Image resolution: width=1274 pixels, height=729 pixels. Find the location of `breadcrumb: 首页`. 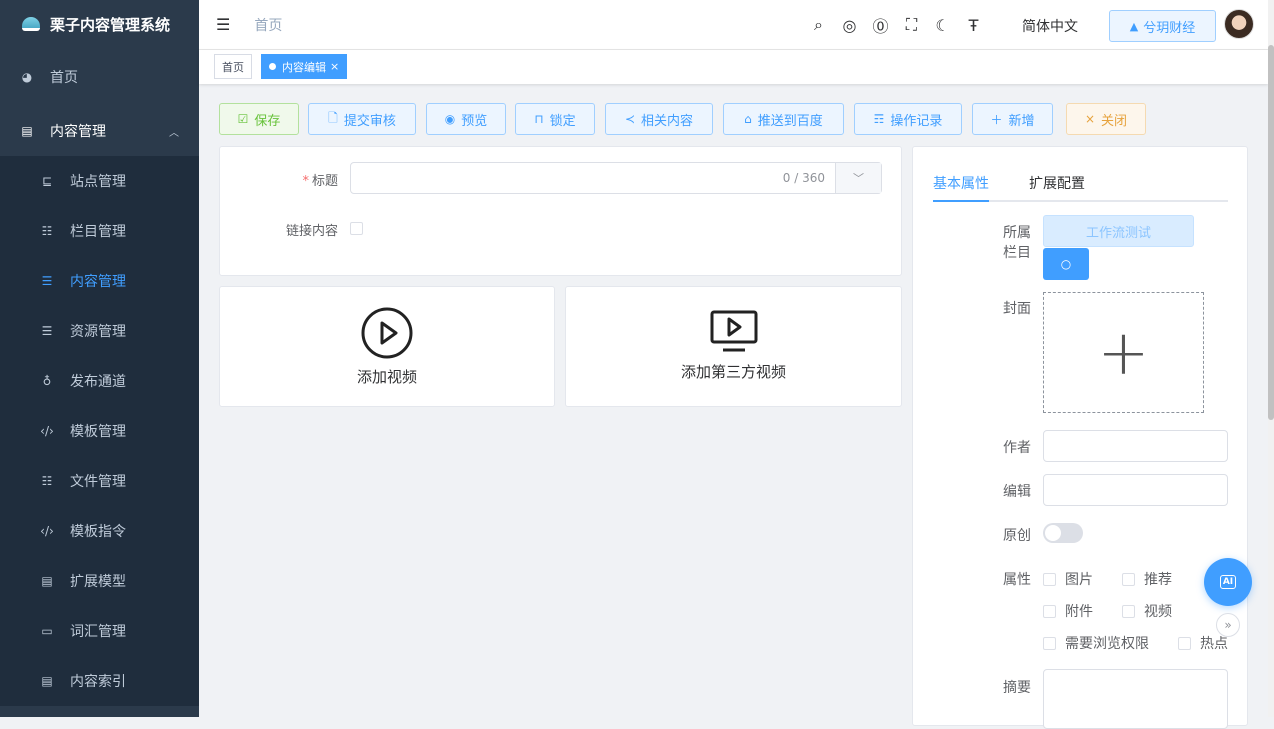

breadcrumb: 首页 is located at coordinates (268, 25).